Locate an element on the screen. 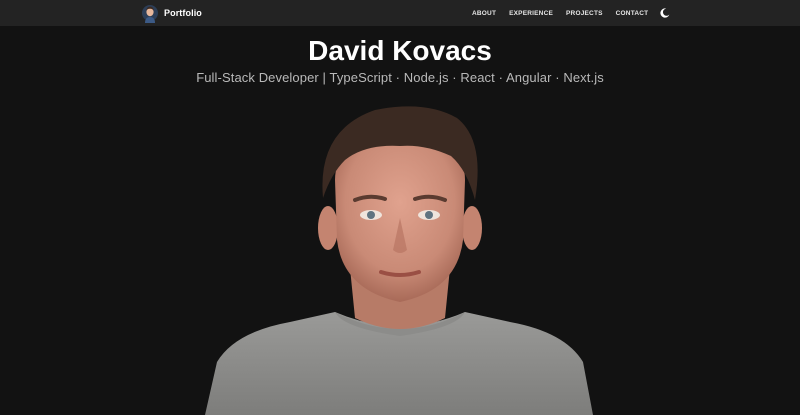 This screenshot has height=415, width=800. nav-link-contact: CONTACT is located at coordinates (632, 13).